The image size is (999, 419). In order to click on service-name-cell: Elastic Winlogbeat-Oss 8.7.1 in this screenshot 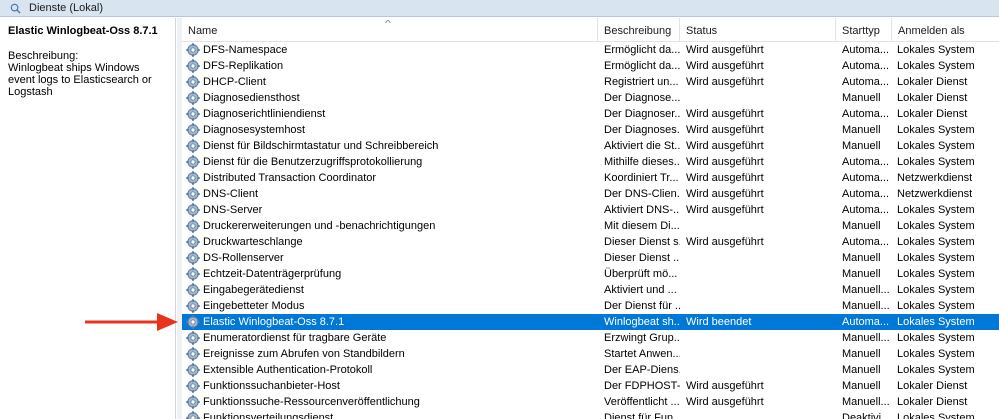, I will do `click(391, 322)`.